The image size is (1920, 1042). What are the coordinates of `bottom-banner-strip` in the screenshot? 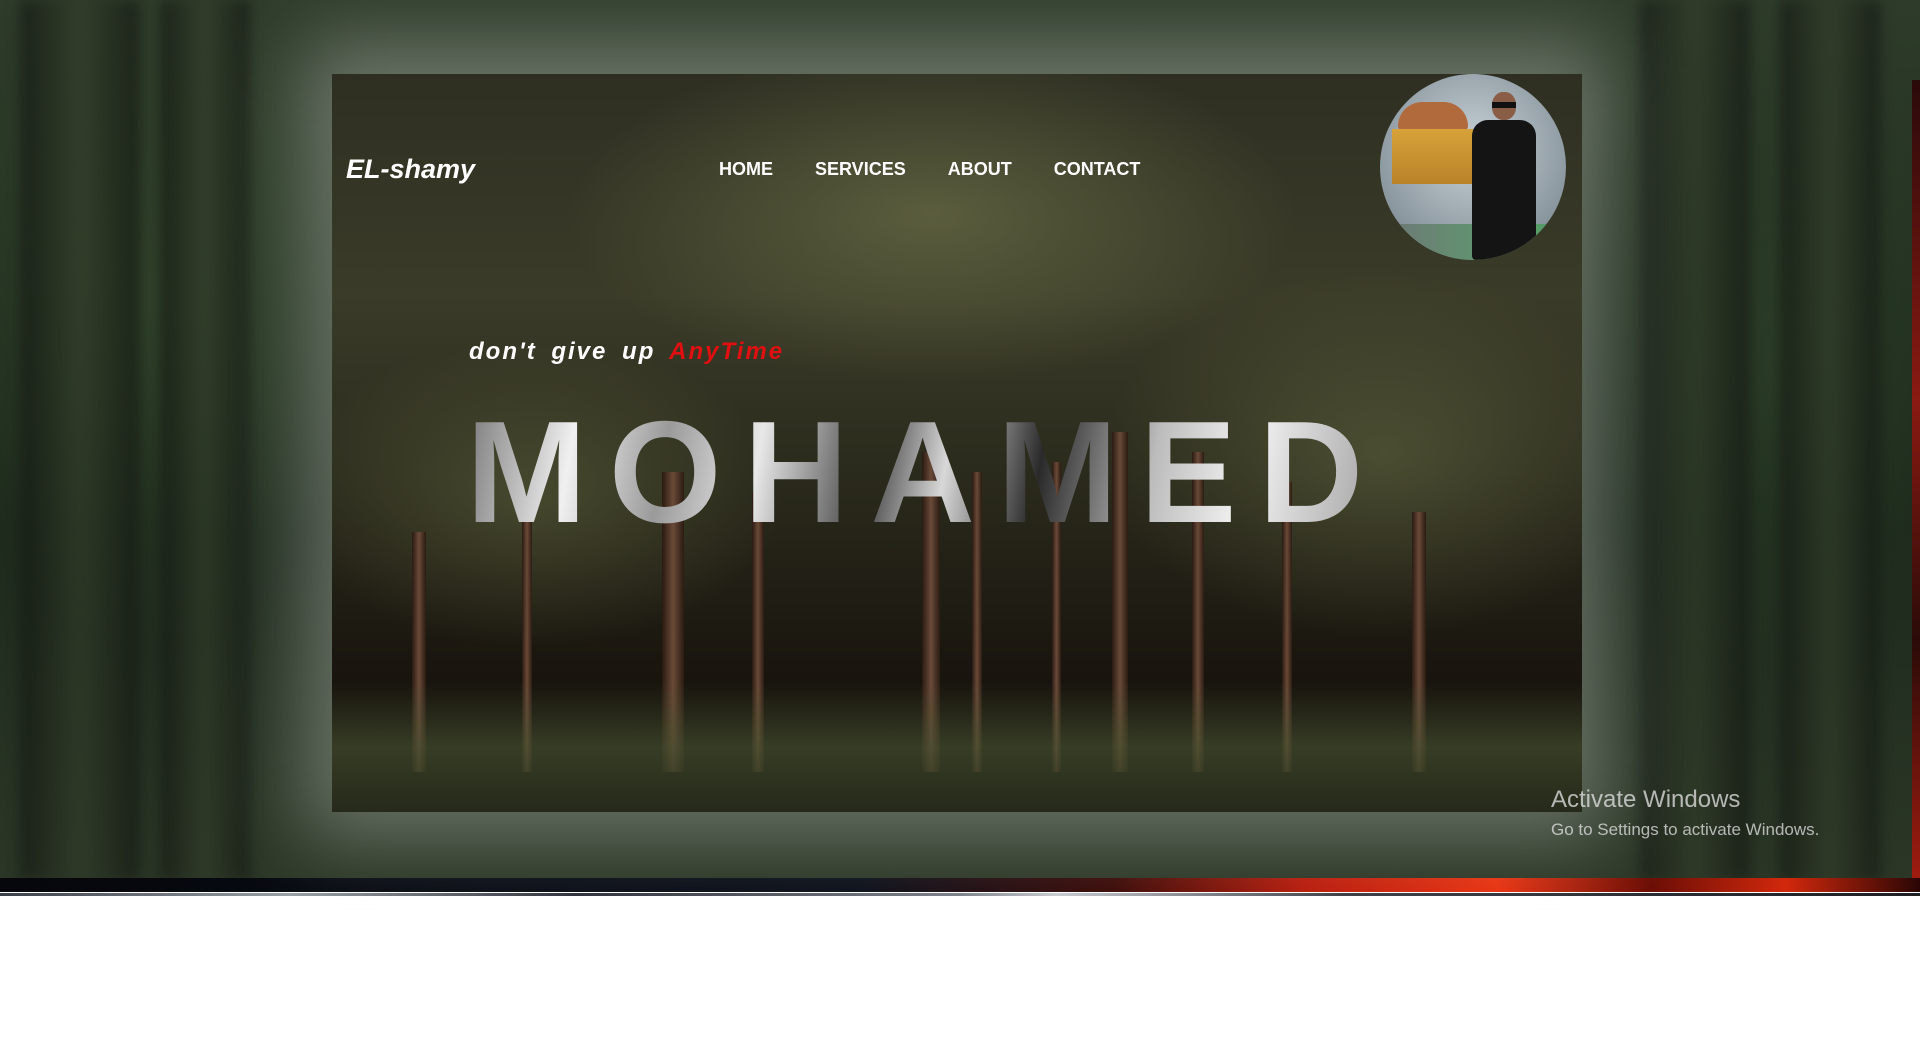 It's located at (960, 885).